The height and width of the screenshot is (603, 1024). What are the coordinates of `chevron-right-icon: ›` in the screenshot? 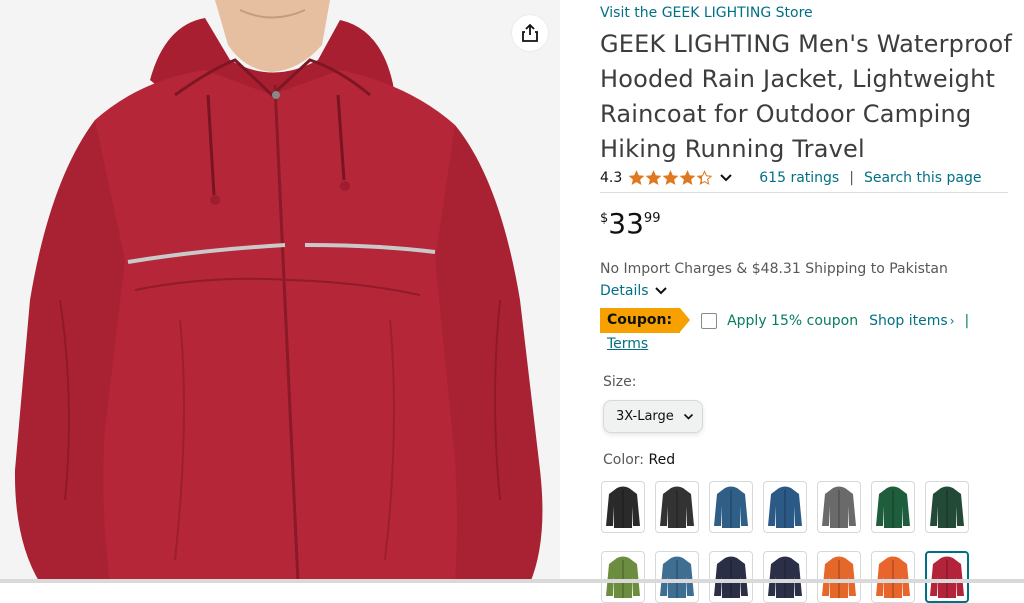 It's located at (952, 320).